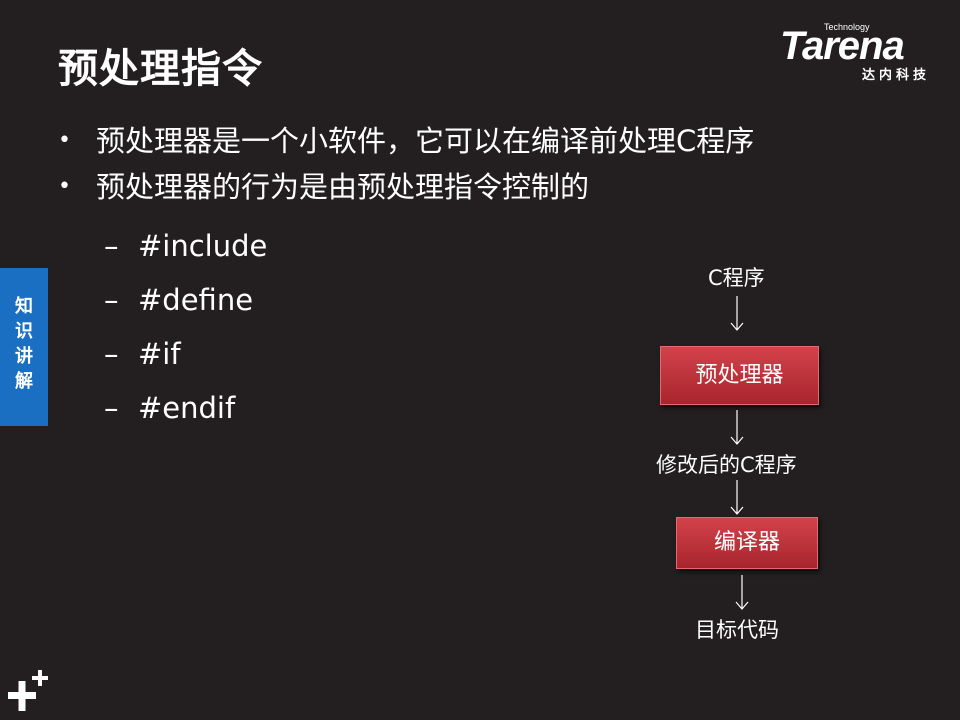 The height and width of the screenshot is (720, 960). Describe the element at coordinates (187, 408) in the screenshot. I see `directive-text: #endif` at that location.